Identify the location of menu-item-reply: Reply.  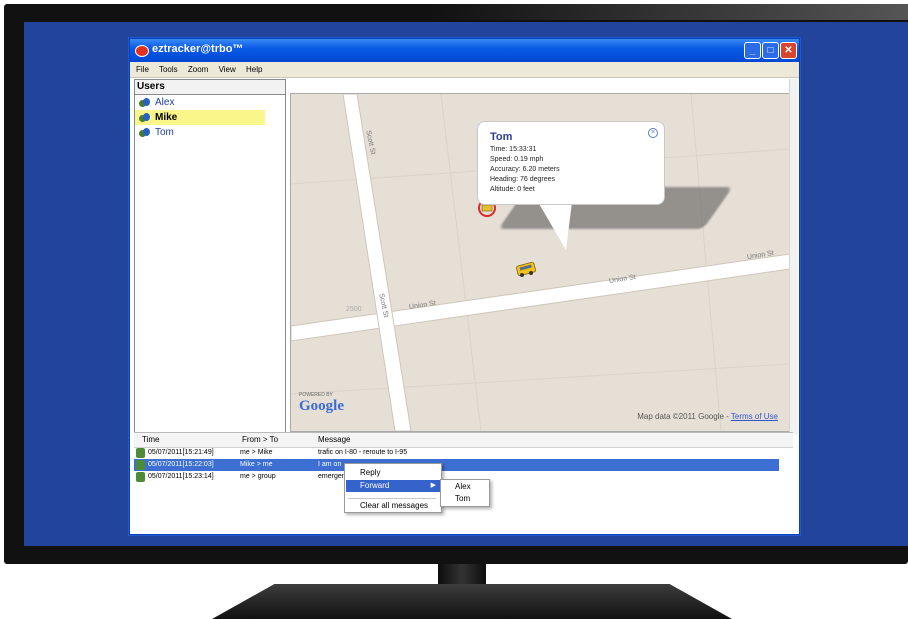
(393, 473).